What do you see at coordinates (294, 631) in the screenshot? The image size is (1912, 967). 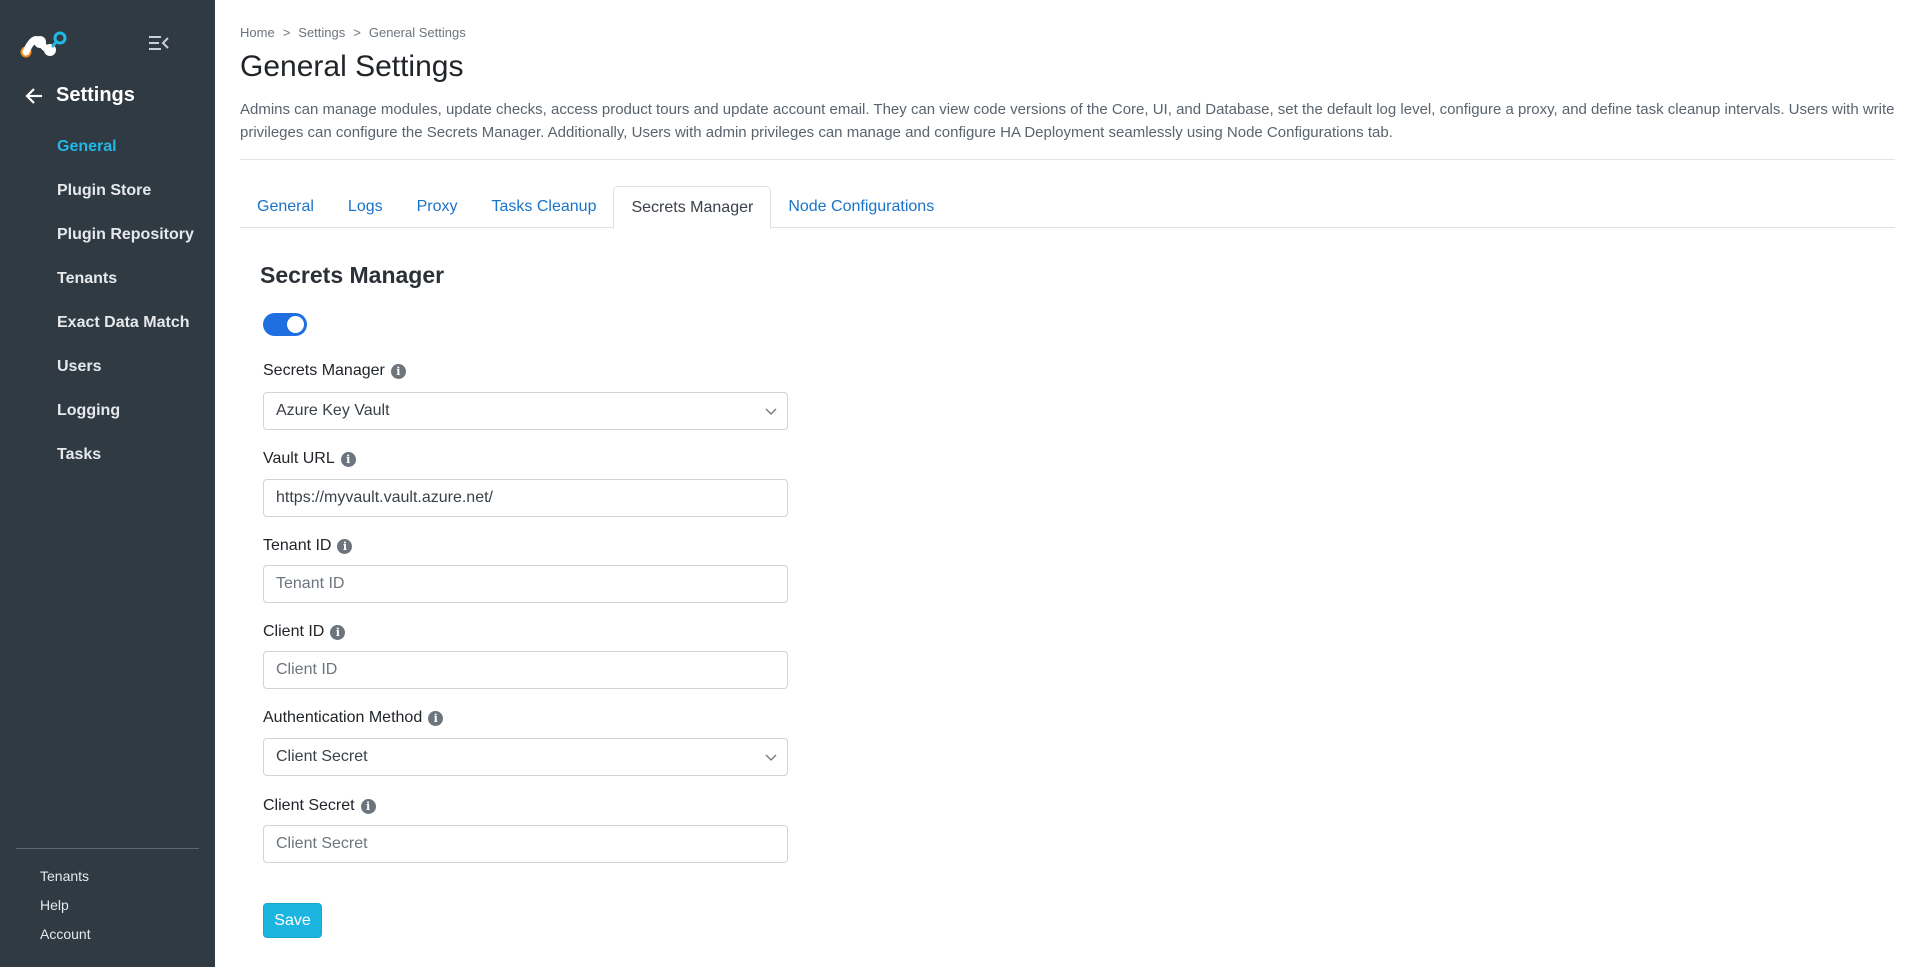 I see `client-id-label-text: Client ID` at bounding box center [294, 631].